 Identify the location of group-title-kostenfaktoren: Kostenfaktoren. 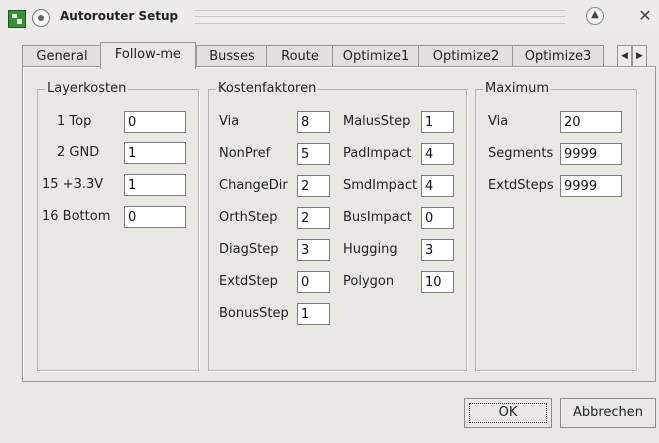
(267, 89).